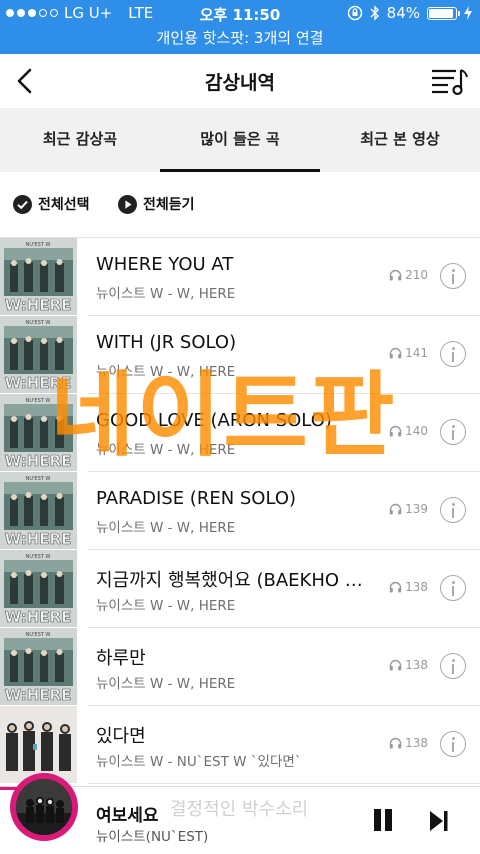 Image resolution: width=480 pixels, height=854 pixels. Describe the element at coordinates (80, 140) in the screenshot. I see `tab-recent-songs: 최근 감상곡` at that location.